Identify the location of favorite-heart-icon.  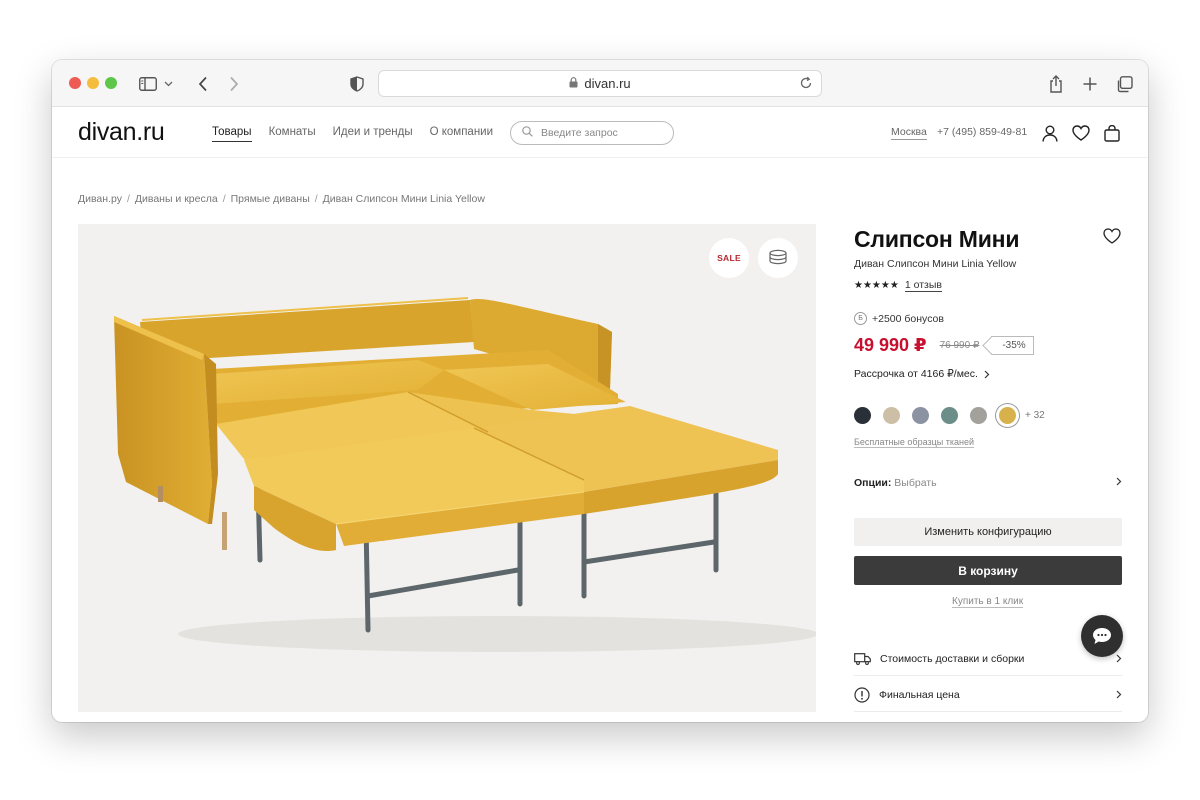
(1113, 238).